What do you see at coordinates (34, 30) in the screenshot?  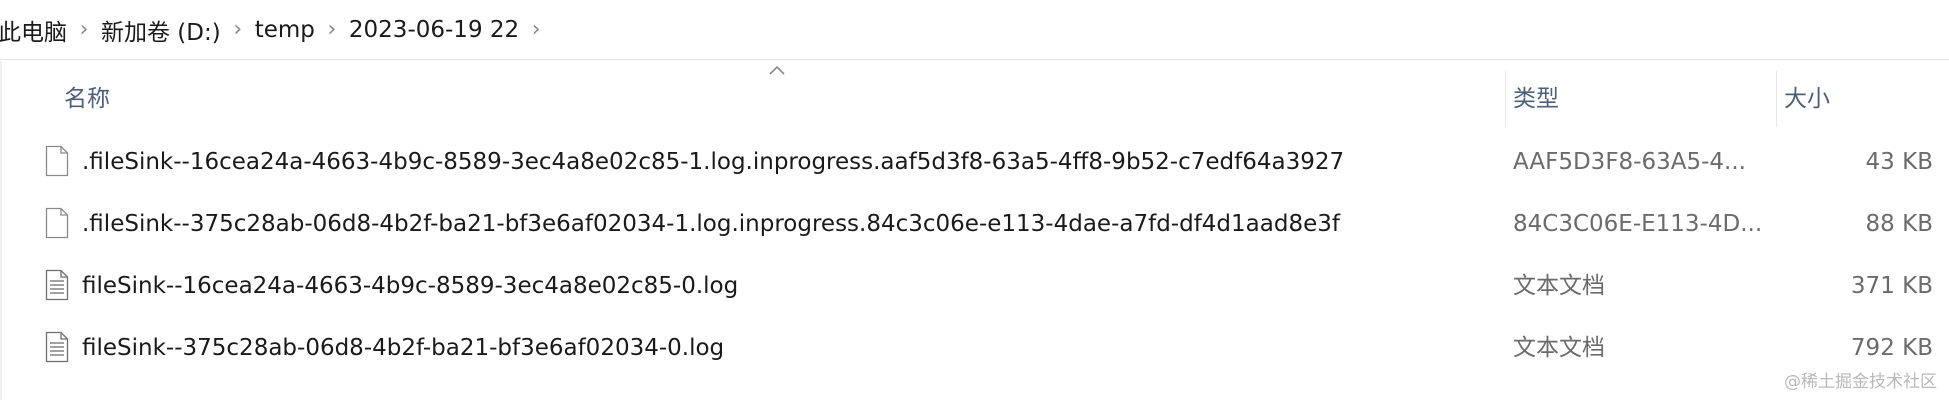 I see `breadcrumb-item-this-pc: 此电脑` at bounding box center [34, 30].